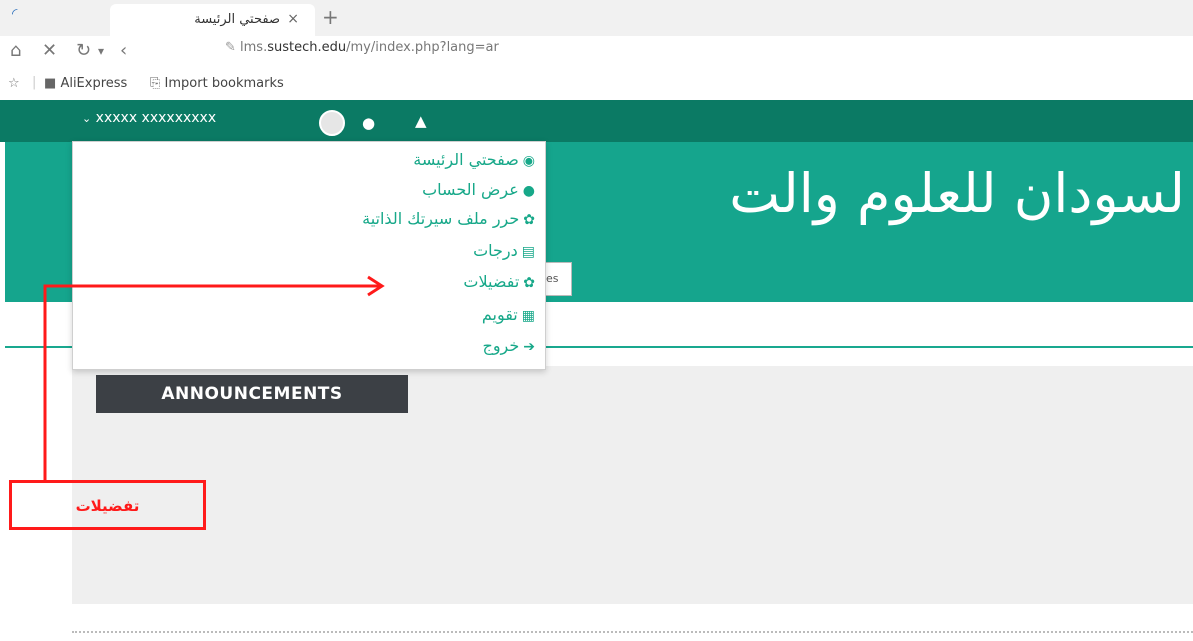  What do you see at coordinates (214, 377) in the screenshot?
I see `annotation-arrow` at bounding box center [214, 377].